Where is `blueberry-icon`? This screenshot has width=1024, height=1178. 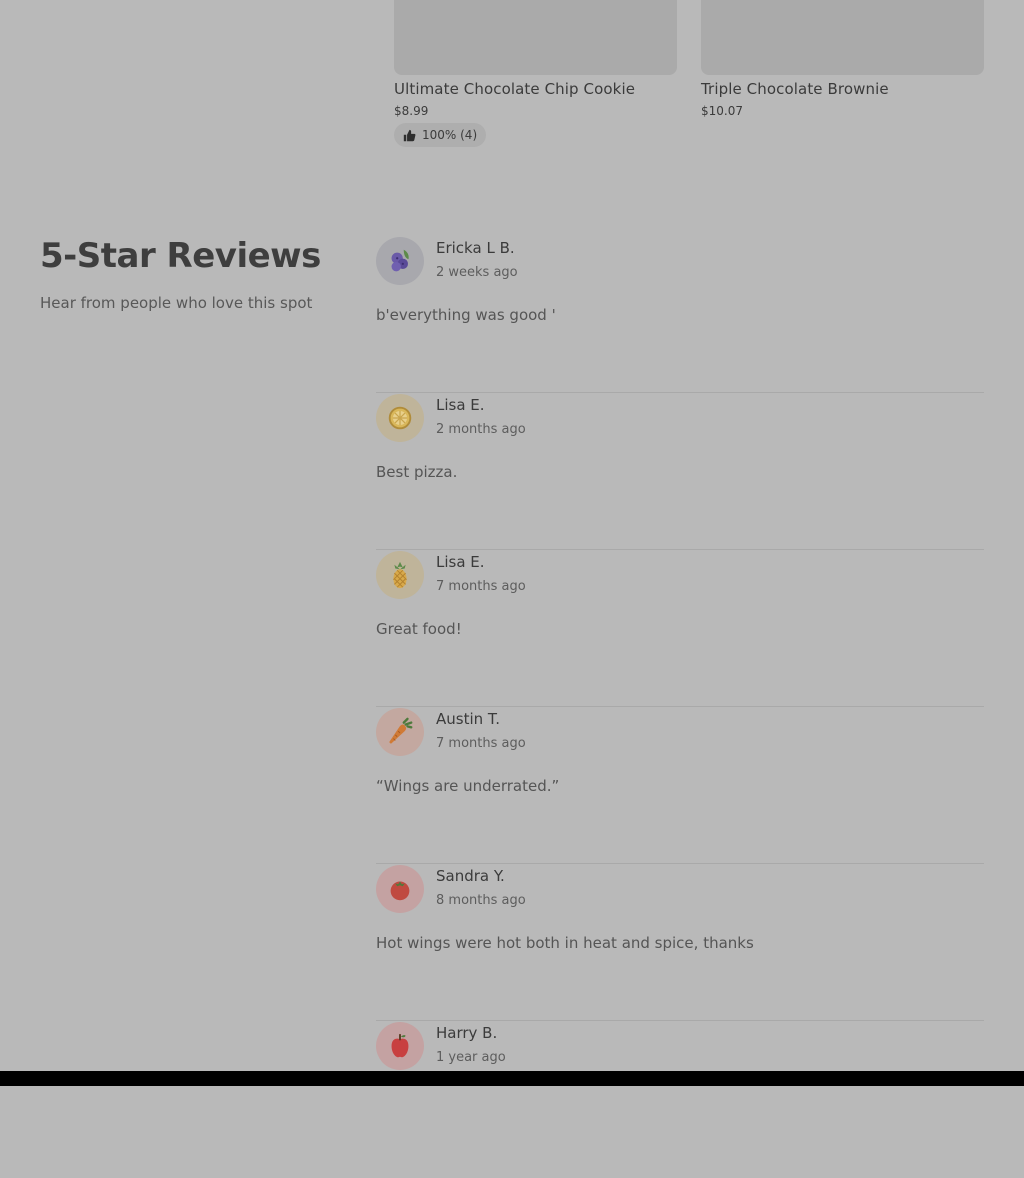
blueberry-icon is located at coordinates (400, 260).